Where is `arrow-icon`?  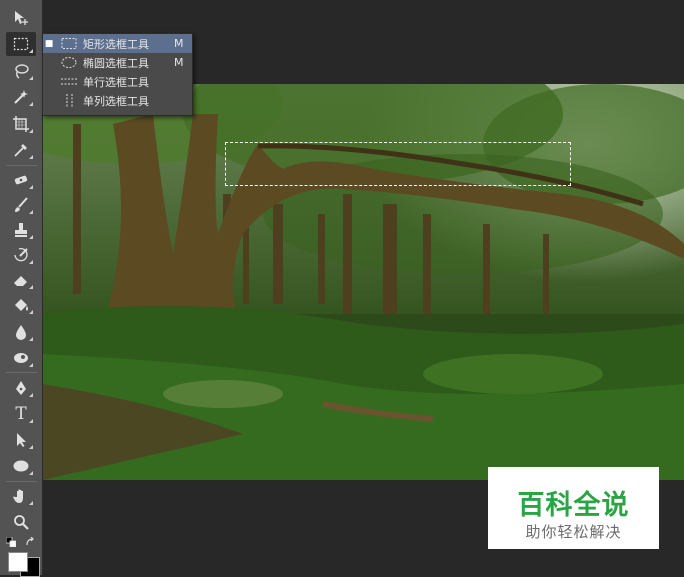 arrow-icon is located at coordinates (21, 440).